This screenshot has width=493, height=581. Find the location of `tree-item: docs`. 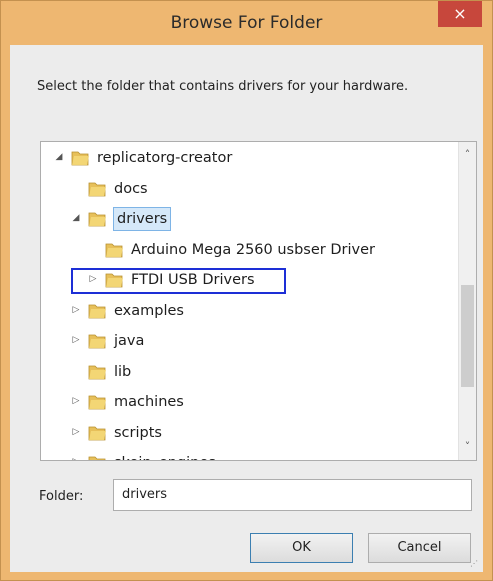

tree-item: docs is located at coordinates (241, 189).